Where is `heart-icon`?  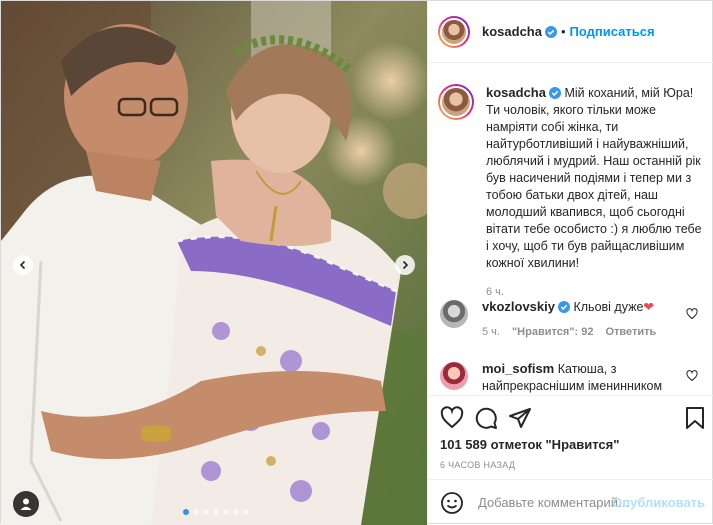 heart-icon is located at coordinates (452, 418).